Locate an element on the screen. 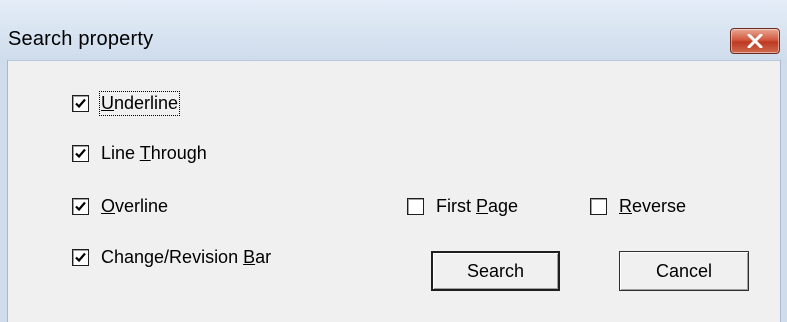 Image resolution: width=787 pixels, height=322 pixels. reverse-option: Reverse is located at coordinates (638, 206).